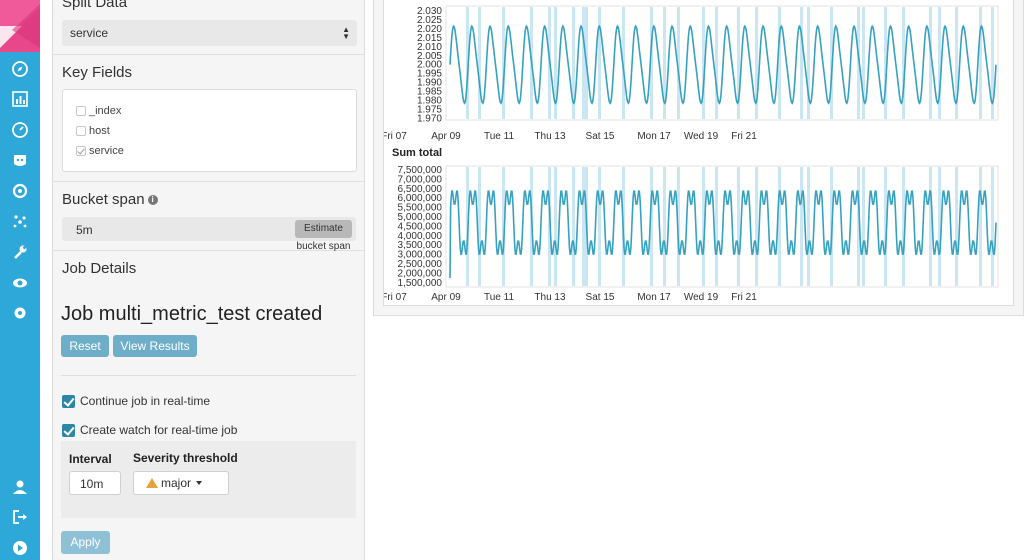 The width and height of the screenshot is (1024, 560). Describe the element at coordinates (20, 191) in the screenshot. I see `machine-learning-icon` at that location.